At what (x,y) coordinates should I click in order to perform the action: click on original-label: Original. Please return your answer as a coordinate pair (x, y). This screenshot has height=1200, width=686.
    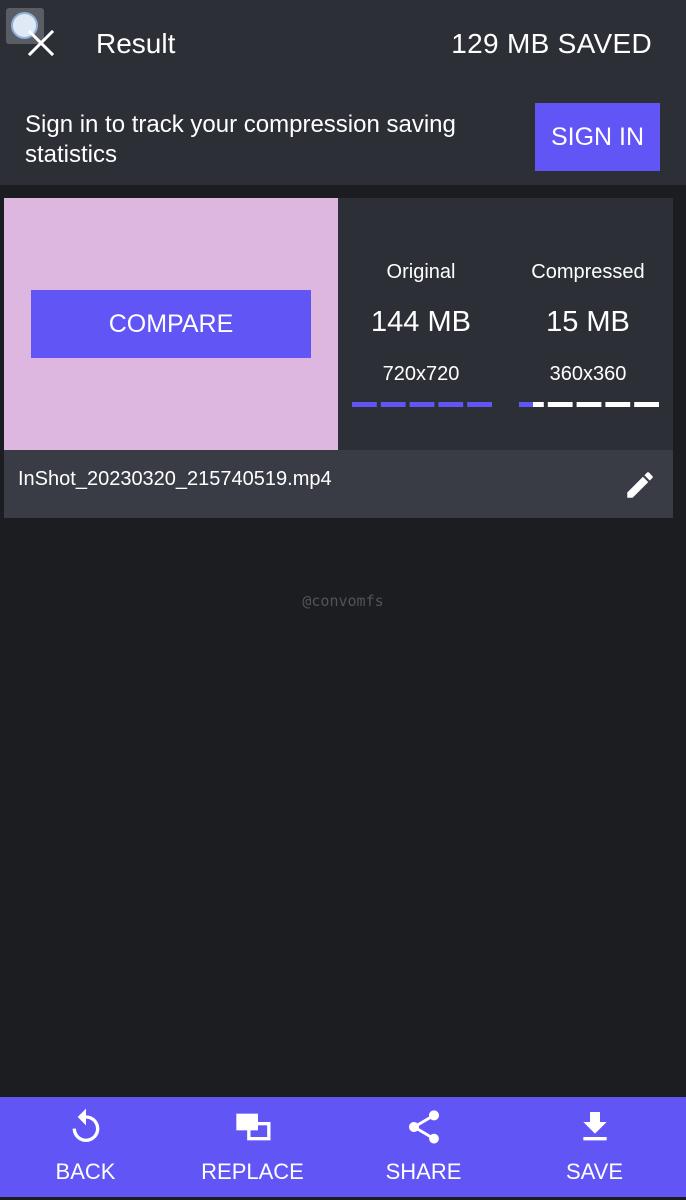
    Looking at the image, I should click on (421, 272).